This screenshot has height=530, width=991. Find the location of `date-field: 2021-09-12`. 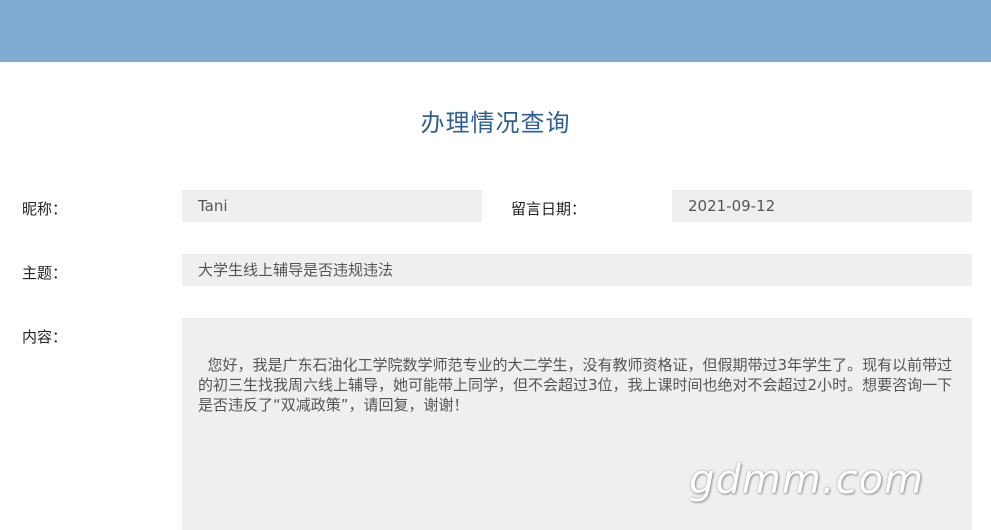

date-field: 2021-09-12 is located at coordinates (822, 206).